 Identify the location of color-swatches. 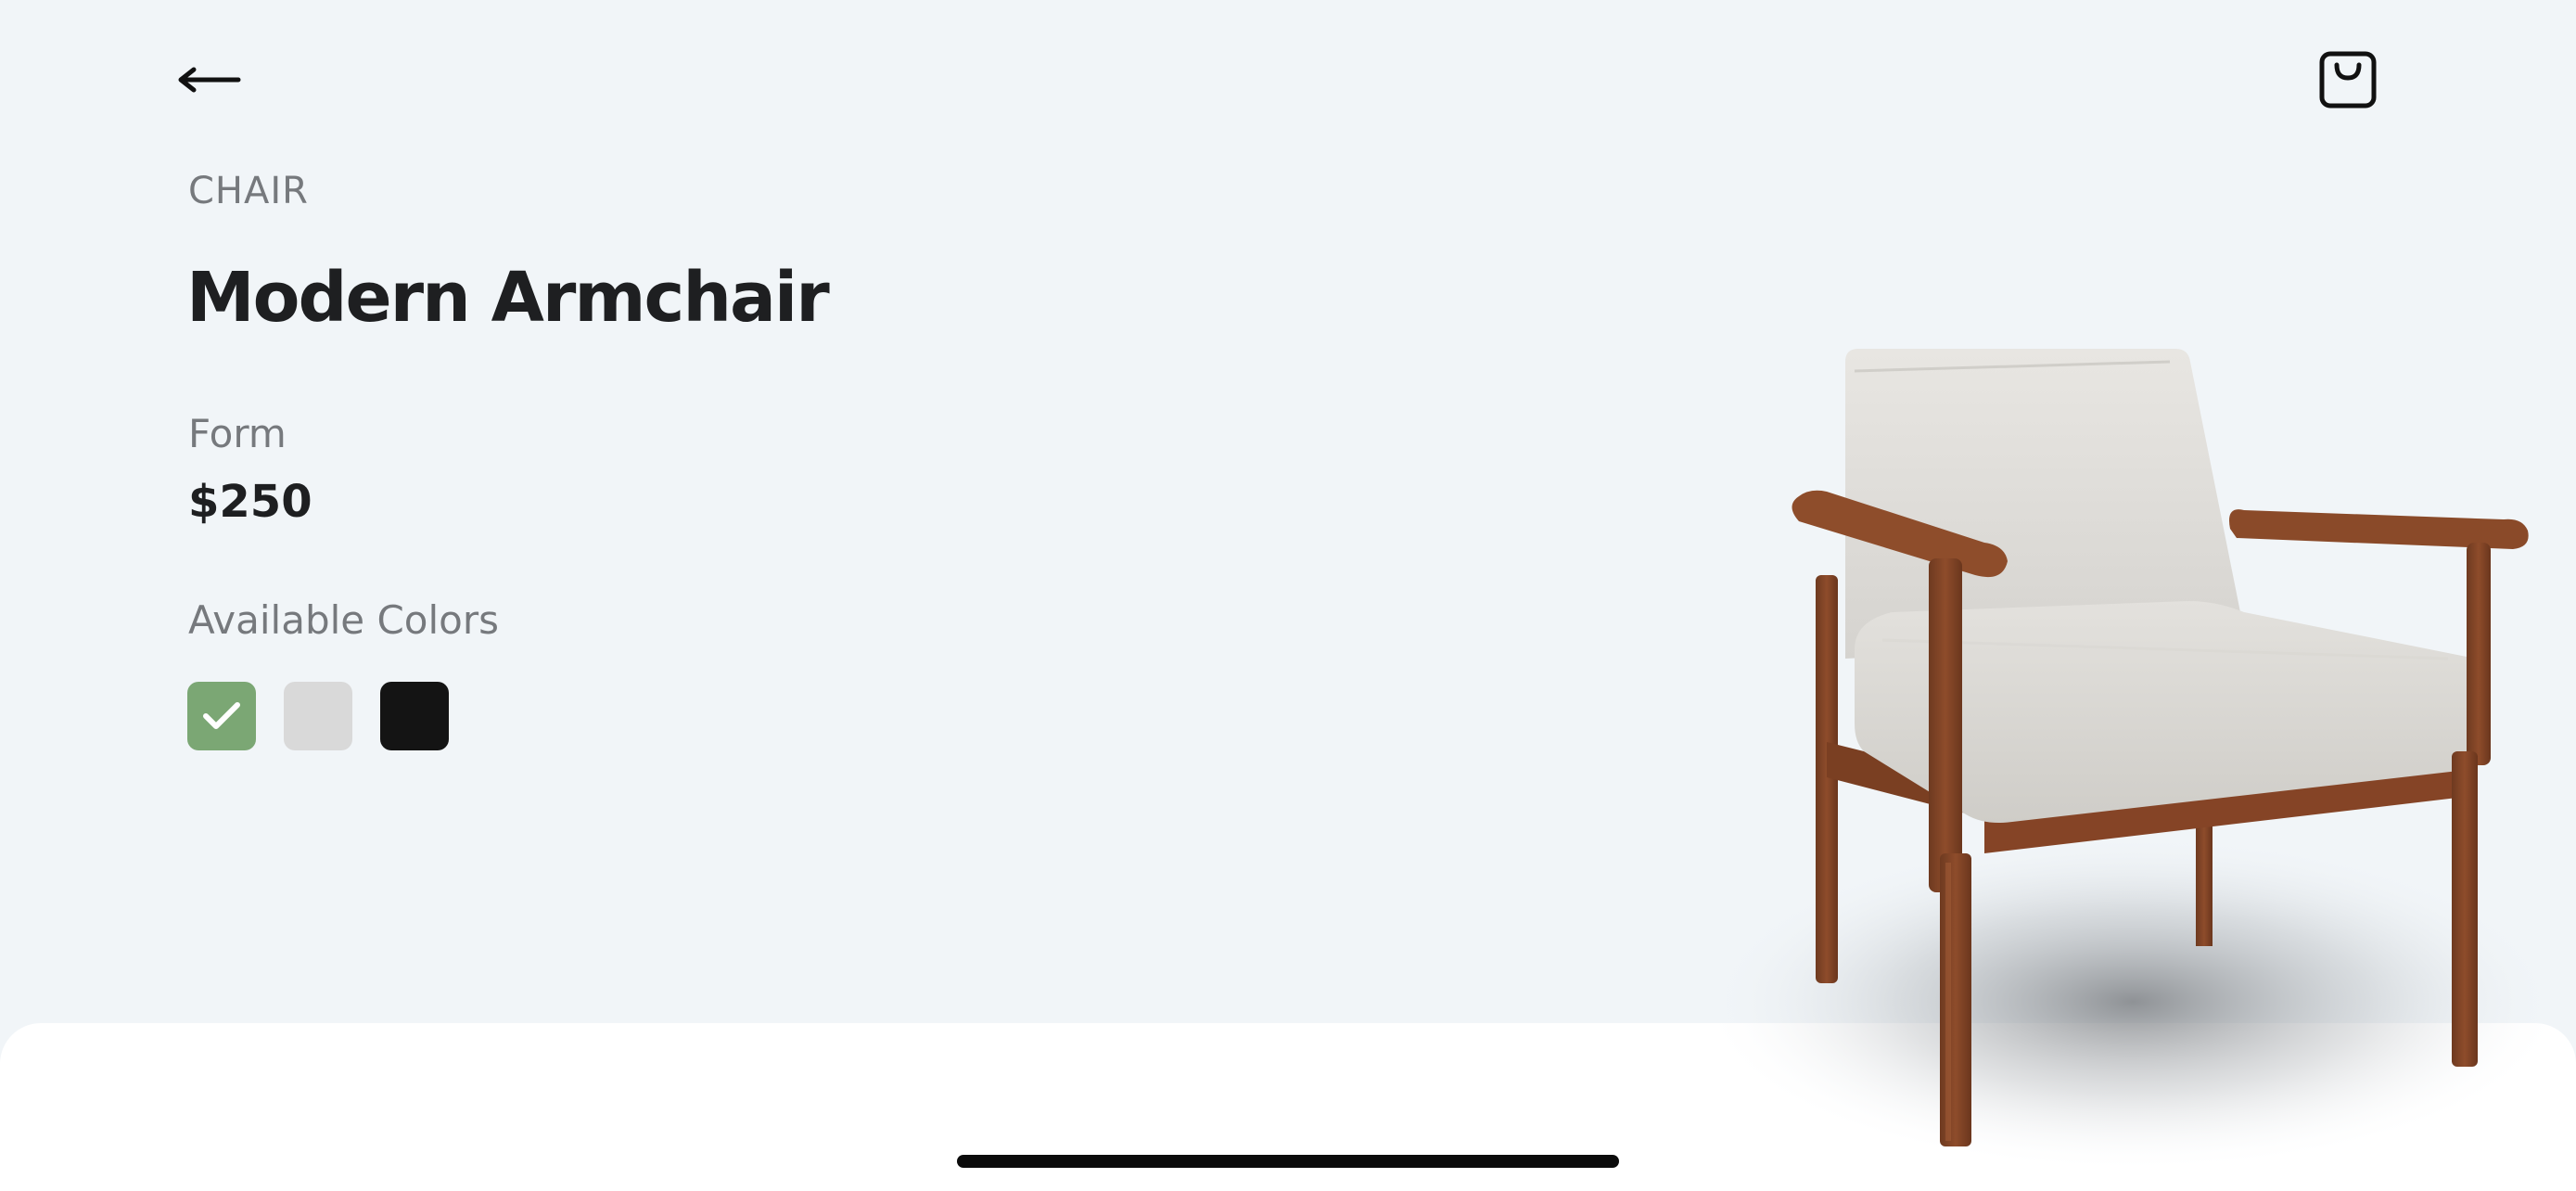
(318, 716).